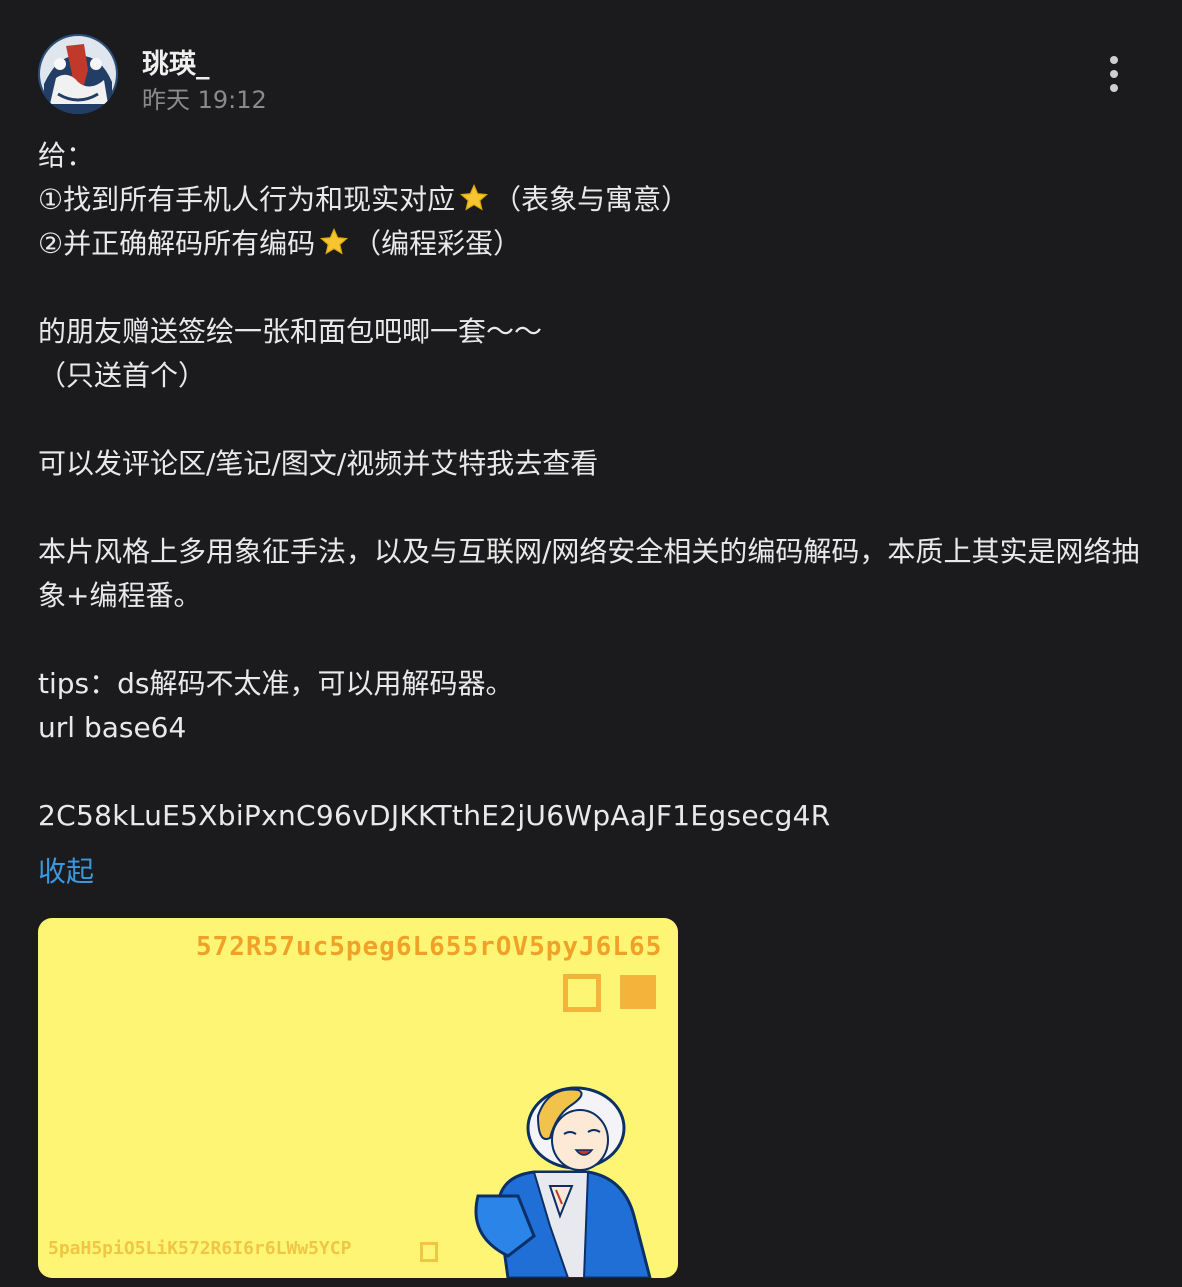 Image resolution: width=1182 pixels, height=1287 pixels. Describe the element at coordinates (177, 243) in the screenshot. I see `post-line-text: ②并正确解码所有编码` at that location.